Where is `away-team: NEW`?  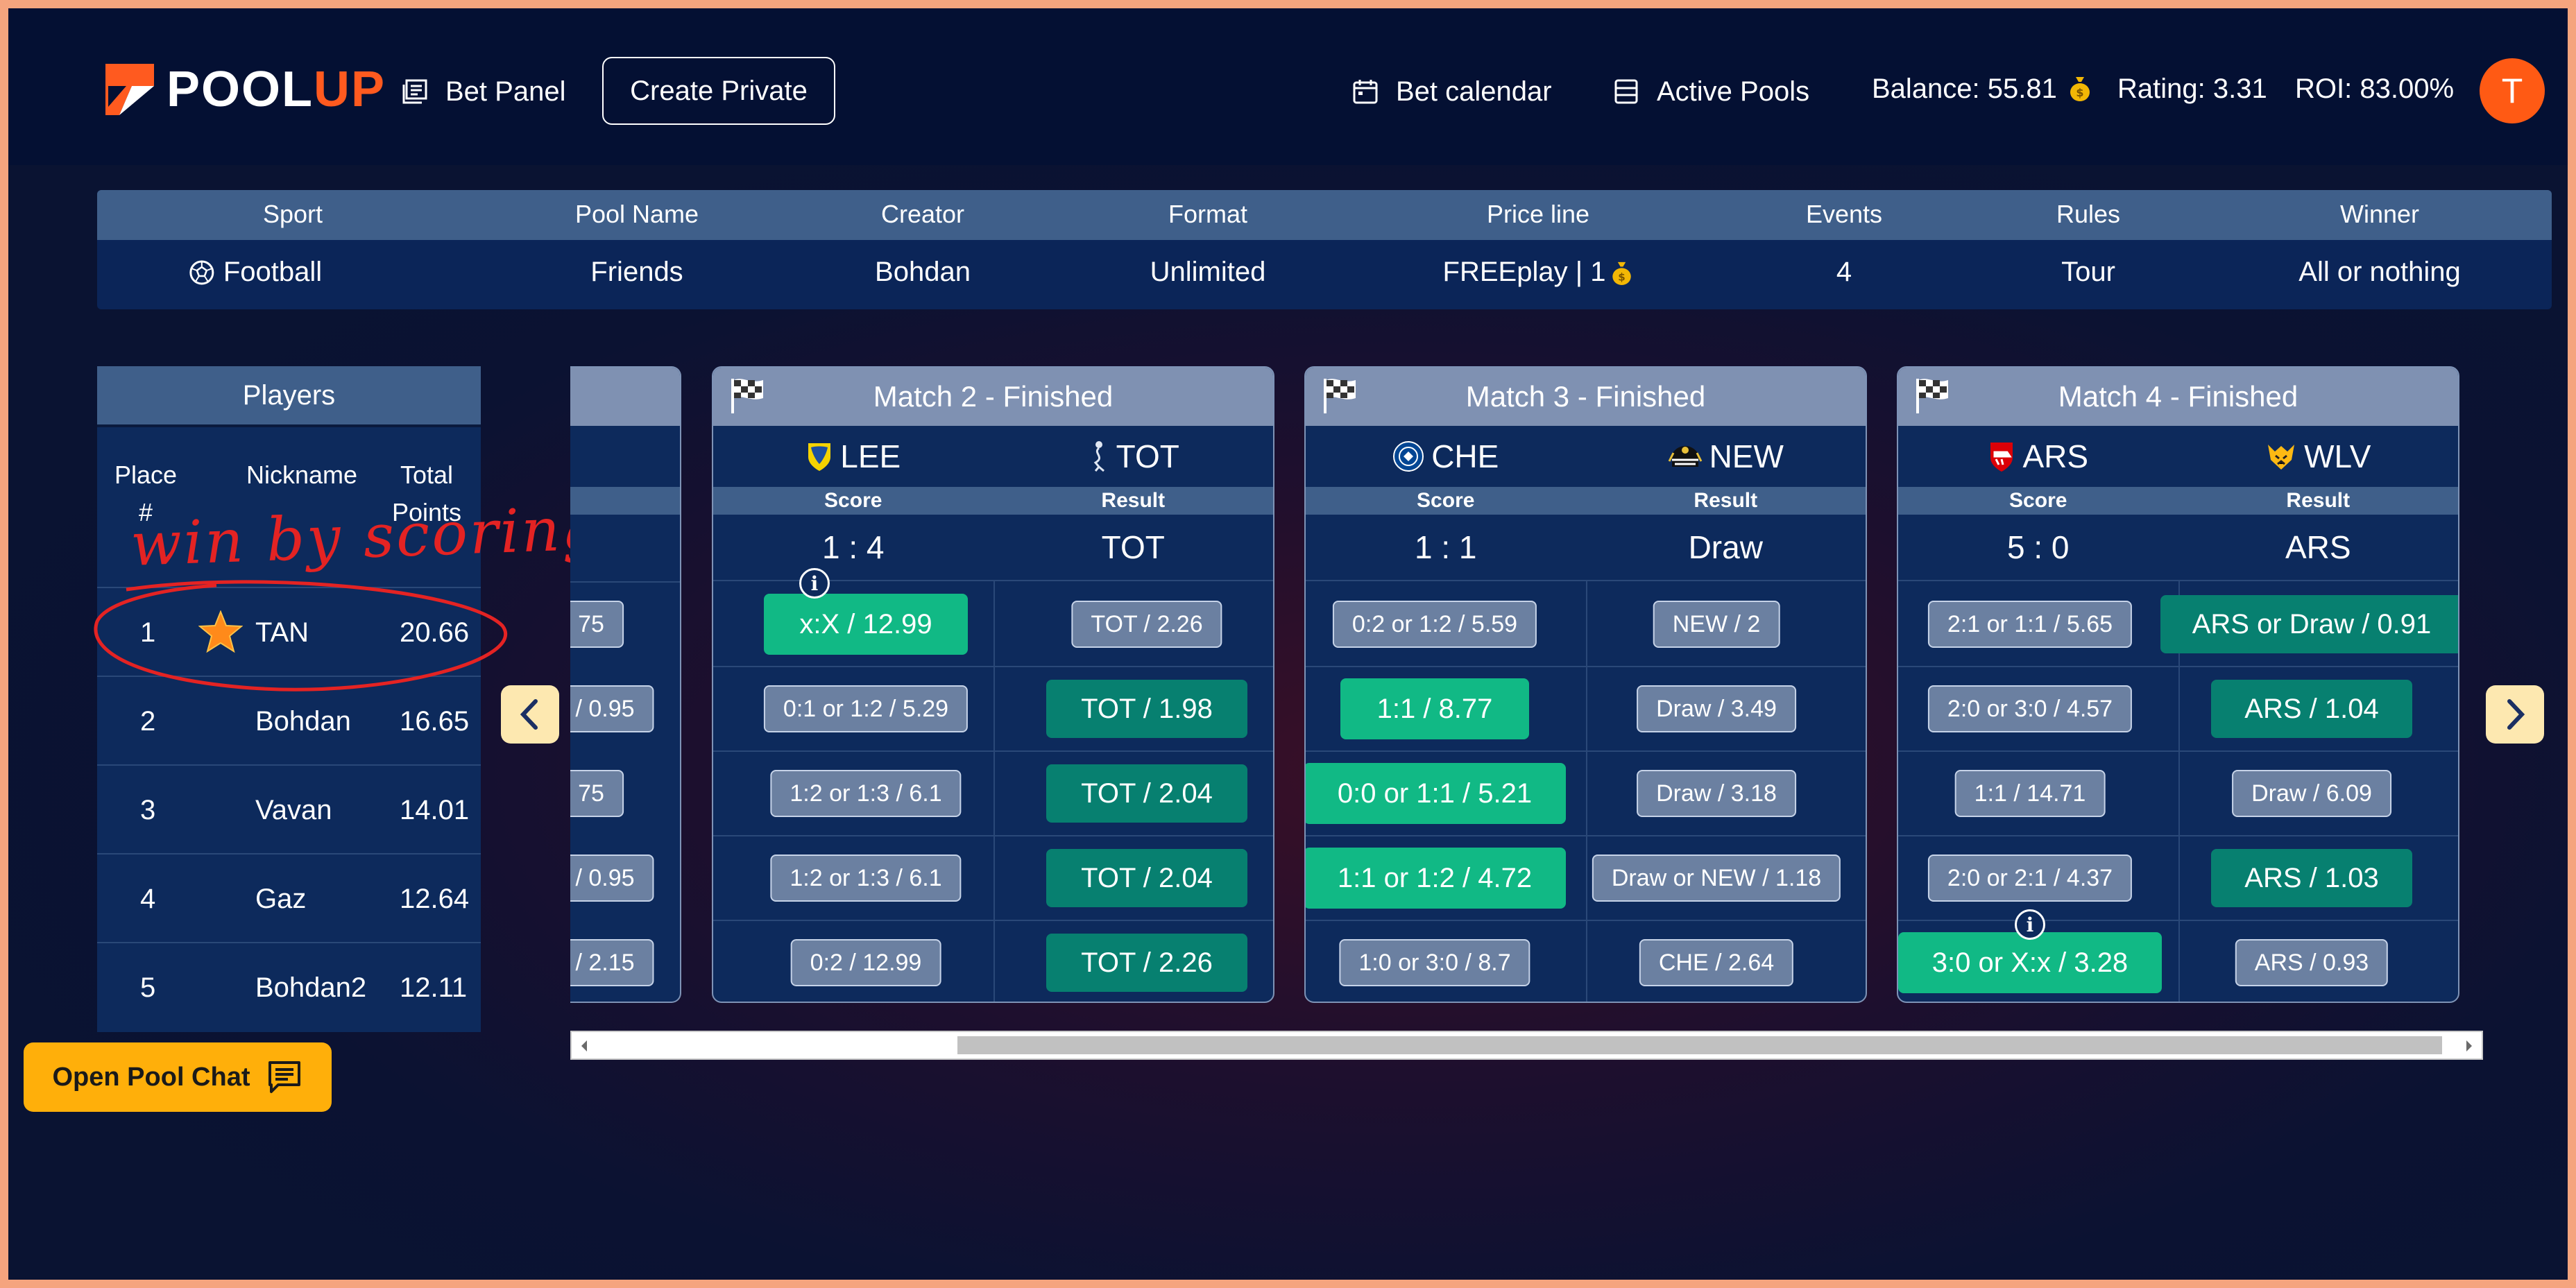
away-team: NEW is located at coordinates (1726, 456).